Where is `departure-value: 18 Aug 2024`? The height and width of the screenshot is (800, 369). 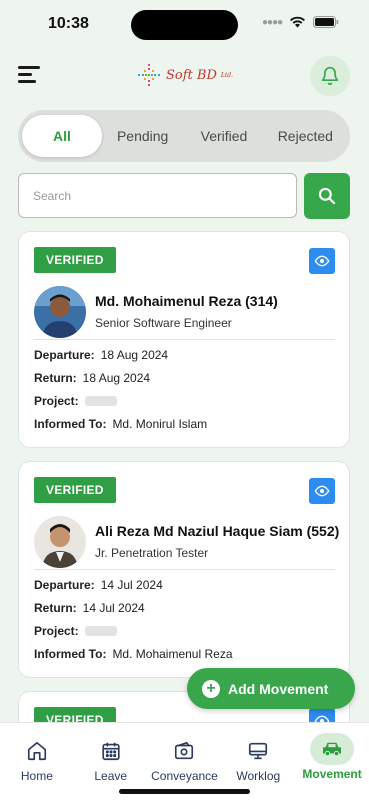 departure-value: 18 Aug 2024 is located at coordinates (134, 355).